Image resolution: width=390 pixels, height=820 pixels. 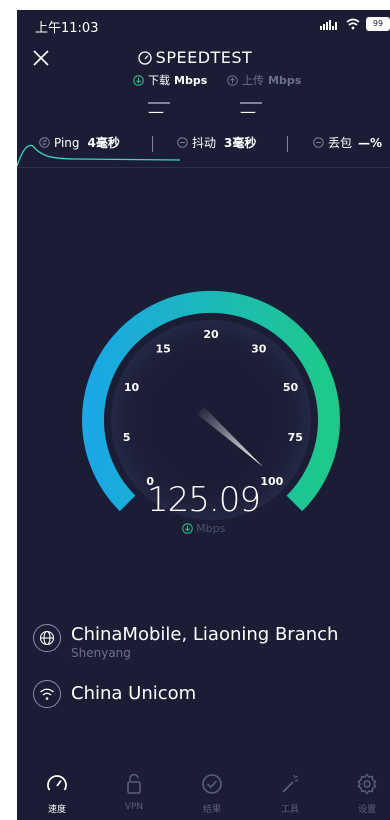 I want to click on nav-vpn: VPN, so click(x=134, y=792).